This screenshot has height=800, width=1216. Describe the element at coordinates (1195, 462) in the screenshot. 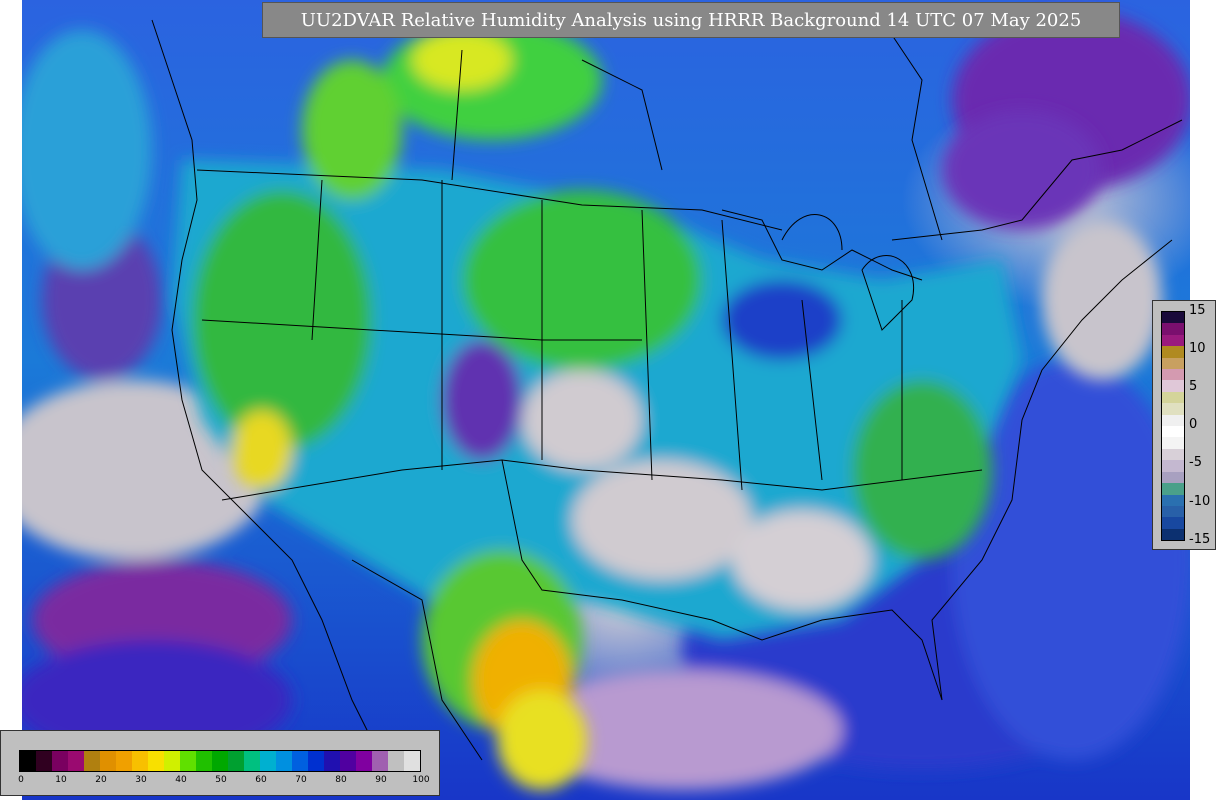

I see `anomaly-tick: -5` at that location.